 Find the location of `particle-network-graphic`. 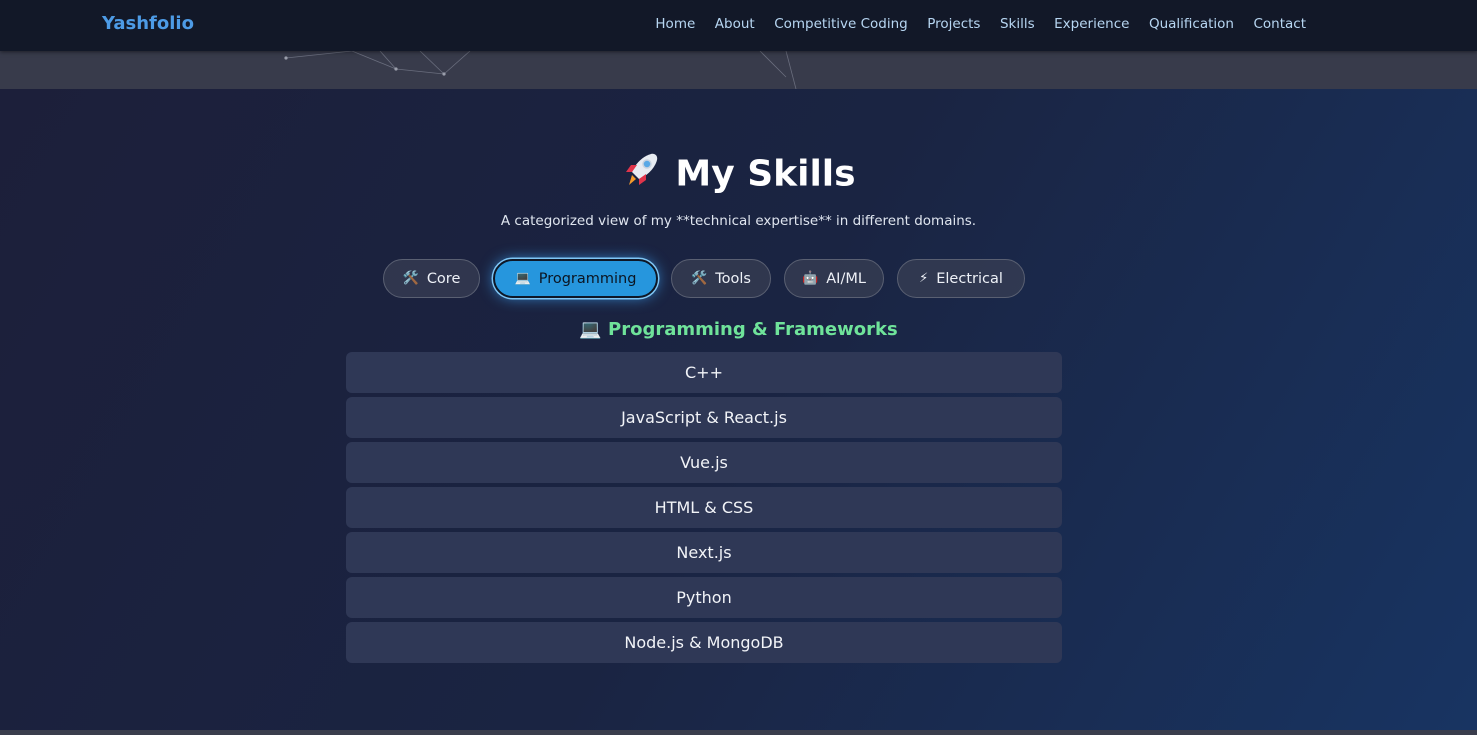

particle-network-graphic is located at coordinates (540, 70).